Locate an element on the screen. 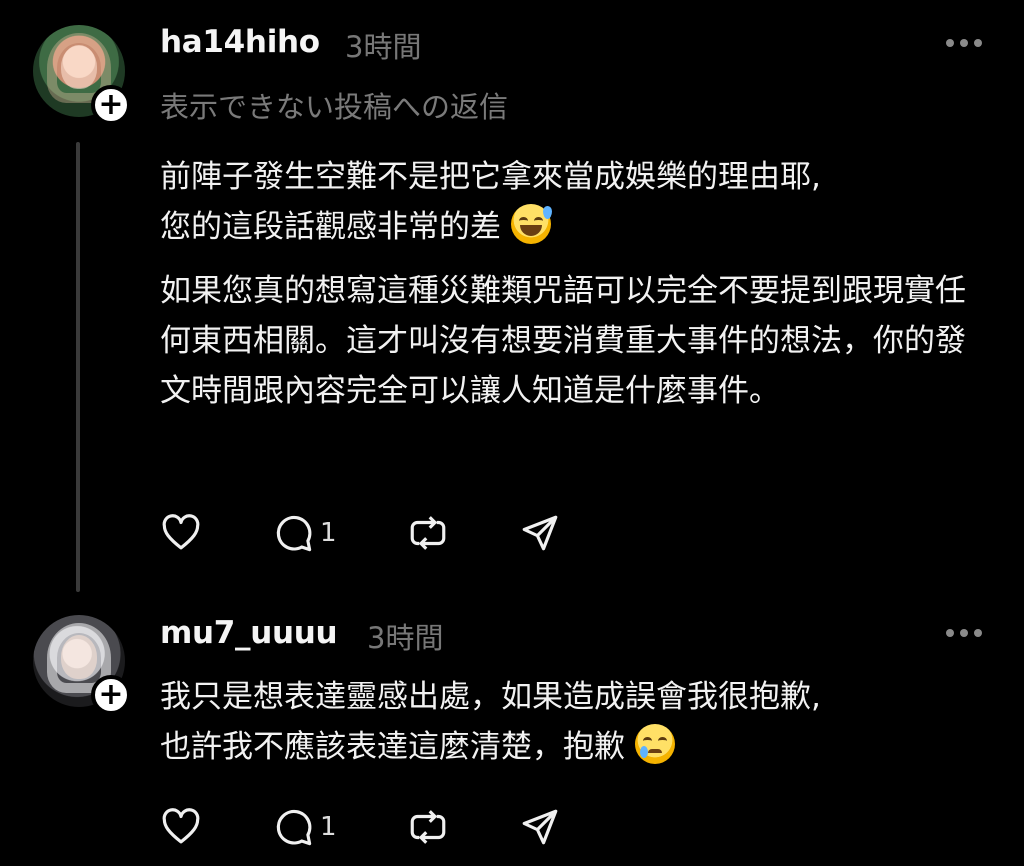 The height and width of the screenshot is (866, 1024). post-text-line: 也許我不應該表達這麼清楚，抱歉 is located at coordinates (392, 747).